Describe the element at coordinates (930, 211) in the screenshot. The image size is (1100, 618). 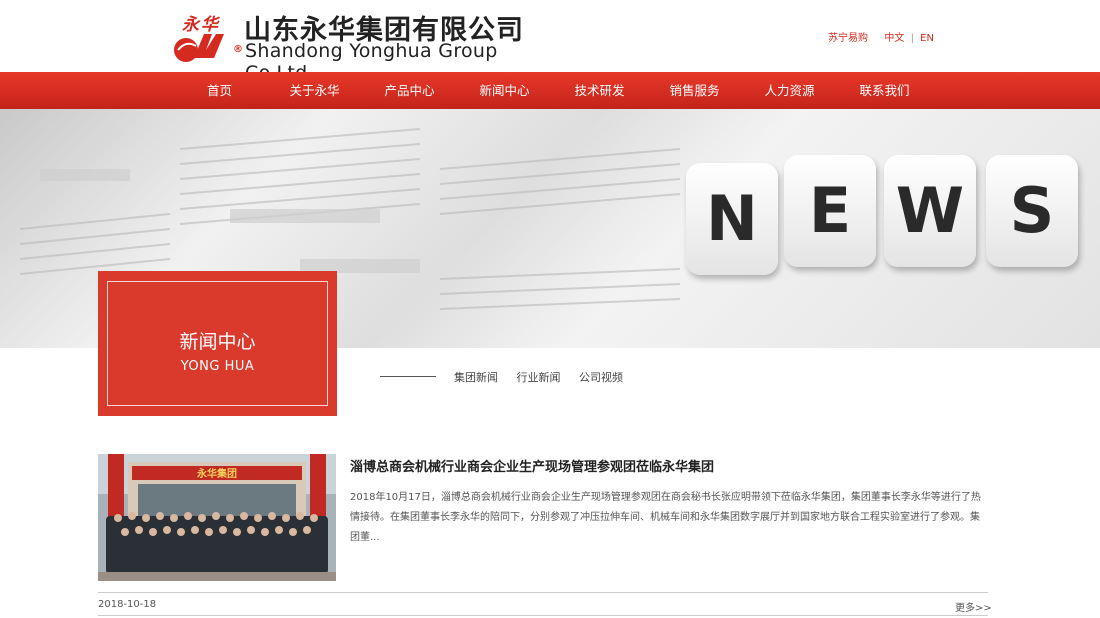
I see `news-dice-w: W` at that location.